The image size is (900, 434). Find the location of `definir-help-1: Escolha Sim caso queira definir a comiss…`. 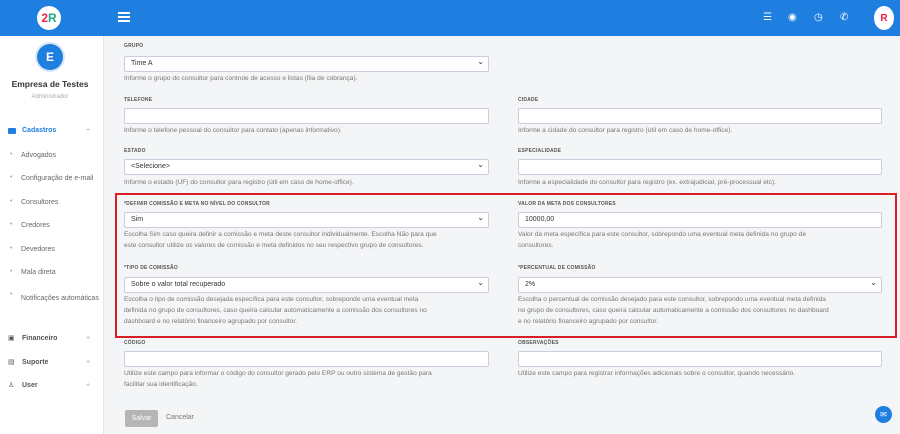

definir-help-1: Escolha Sim caso queira definir a comiss… is located at coordinates (280, 234).